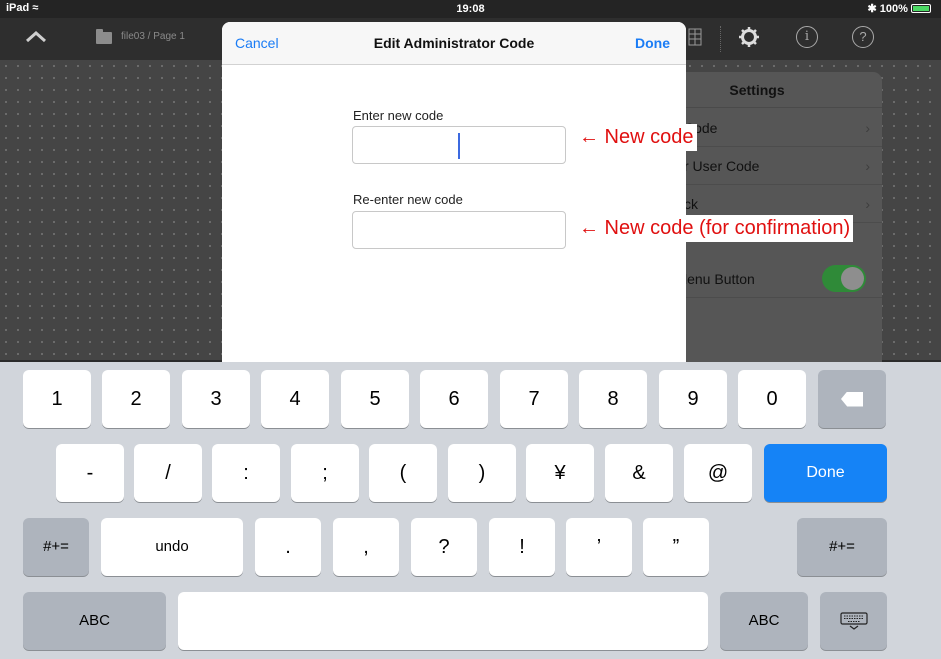 The height and width of the screenshot is (659, 941). Describe the element at coordinates (443, 621) in the screenshot. I see `space-key` at that location.